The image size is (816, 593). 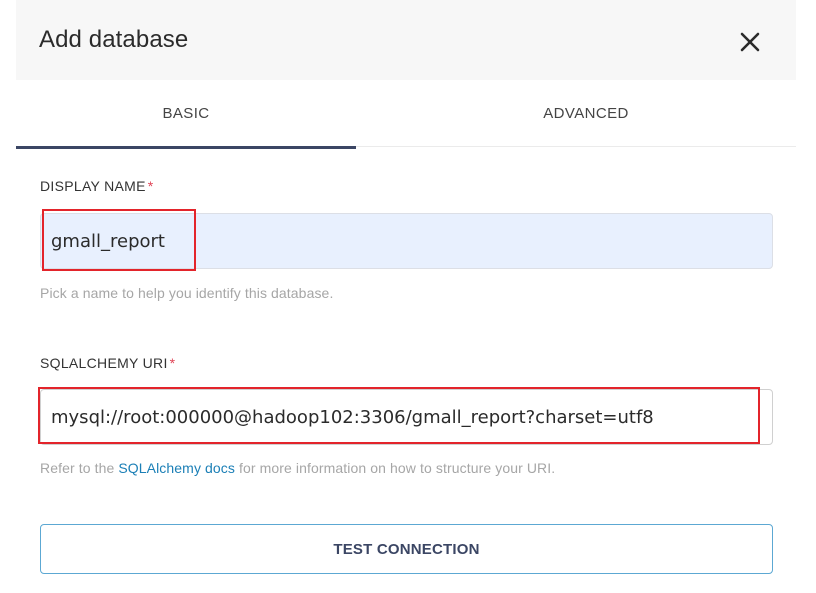 I want to click on tab-basic-label: BASIC, so click(x=186, y=113).